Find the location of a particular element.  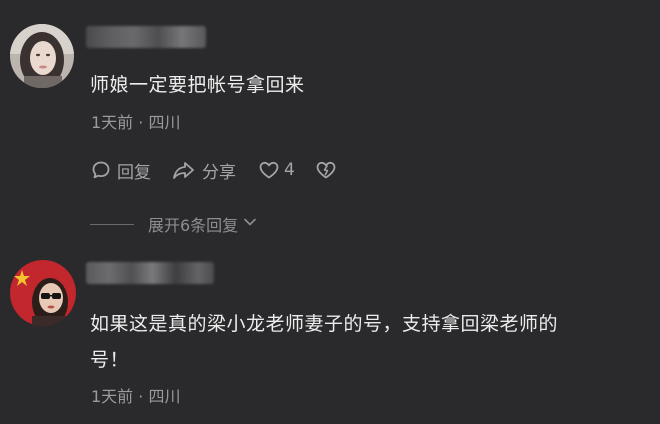

comment-text: 如果这是真的梁小龙老师妻子的号，支持拿回梁老师的 号！ is located at coordinates (370, 342).